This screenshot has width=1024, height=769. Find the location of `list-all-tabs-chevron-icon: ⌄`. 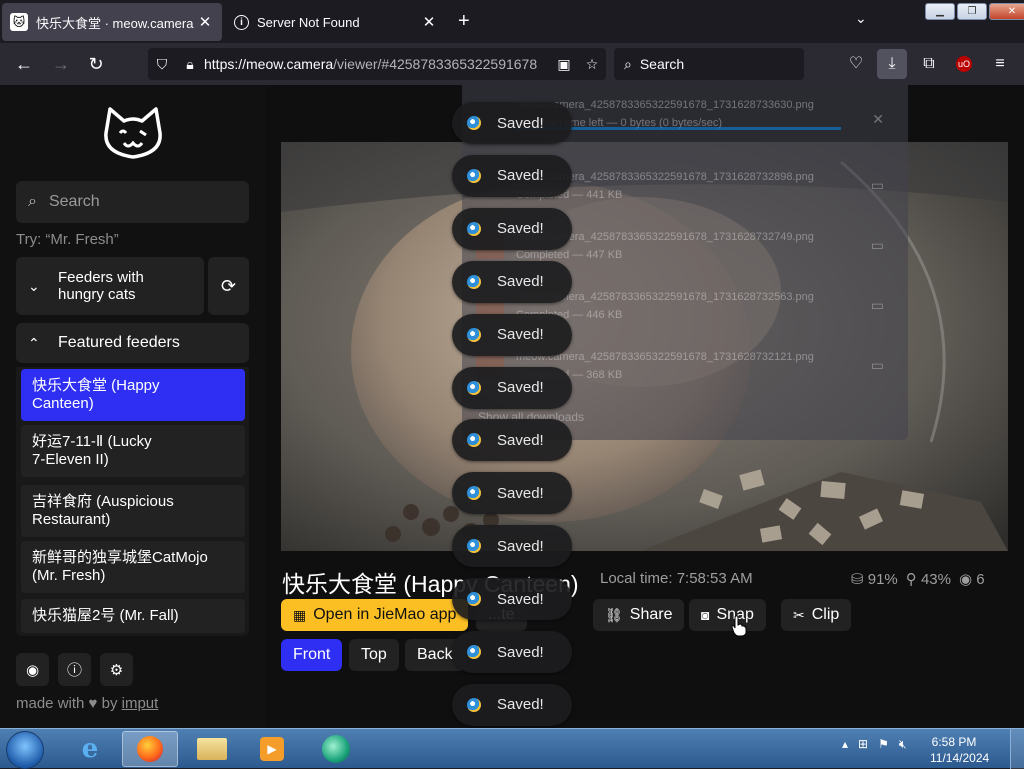

list-all-tabs-chevron-icon: ⌄ is located at coordinates (861, 18).